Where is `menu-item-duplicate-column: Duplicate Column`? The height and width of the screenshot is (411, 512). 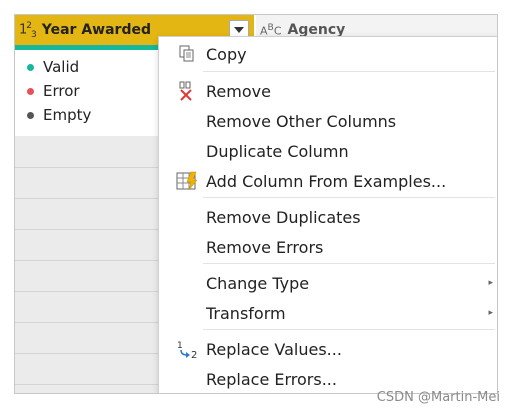
menu-item-duplicate-column: Duplicate Column is located at coordinates (328, 151).